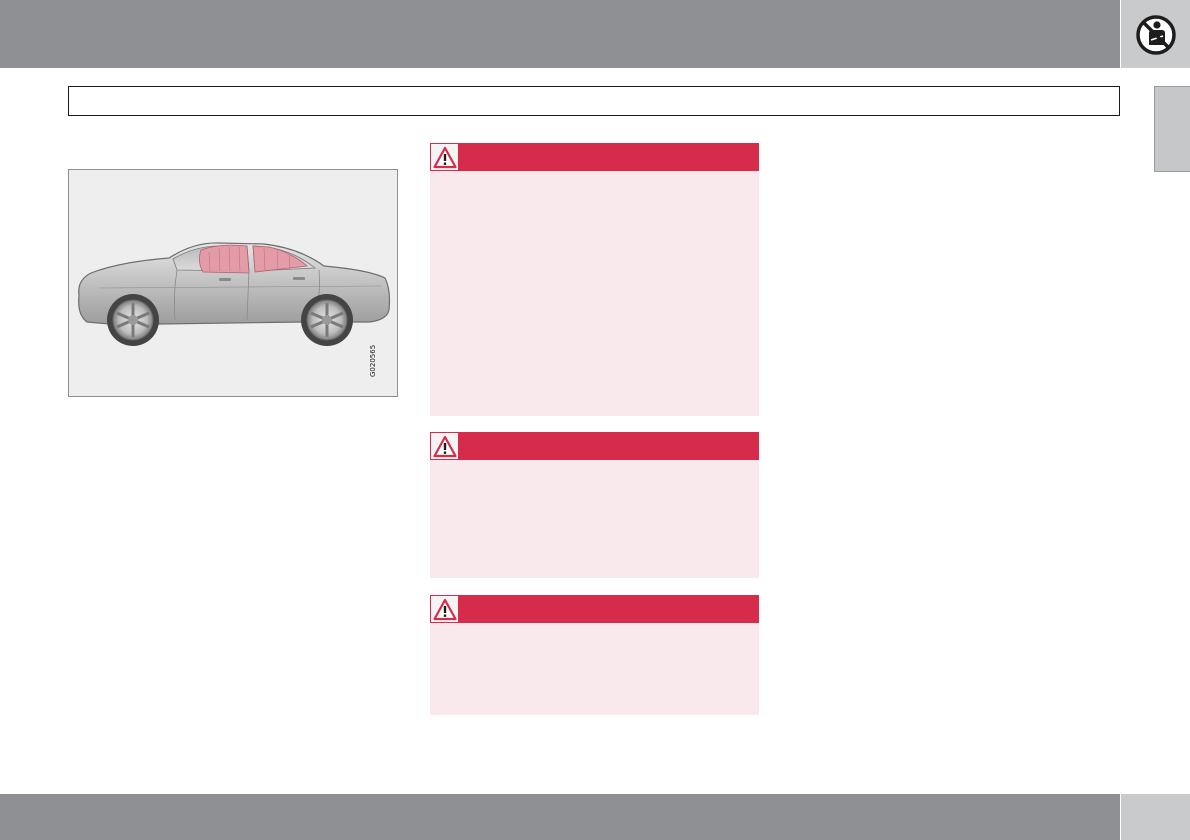 The image size is (1190, 840). I want to click on footer-page-number-box, so click(1155, 817).